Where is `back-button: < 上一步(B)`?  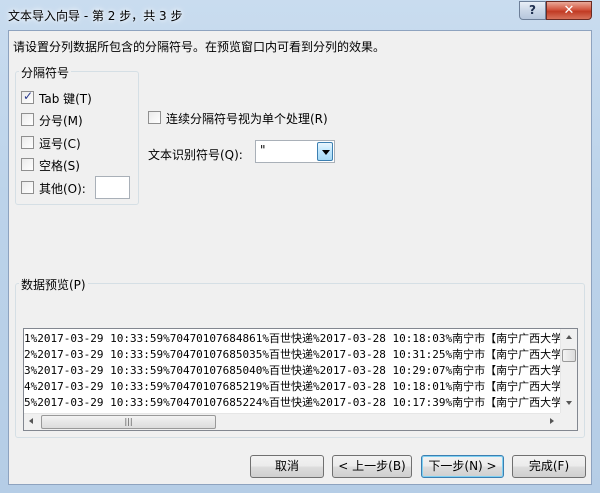
back-button: < 上一步(B) is located at coordinates (372, 466).